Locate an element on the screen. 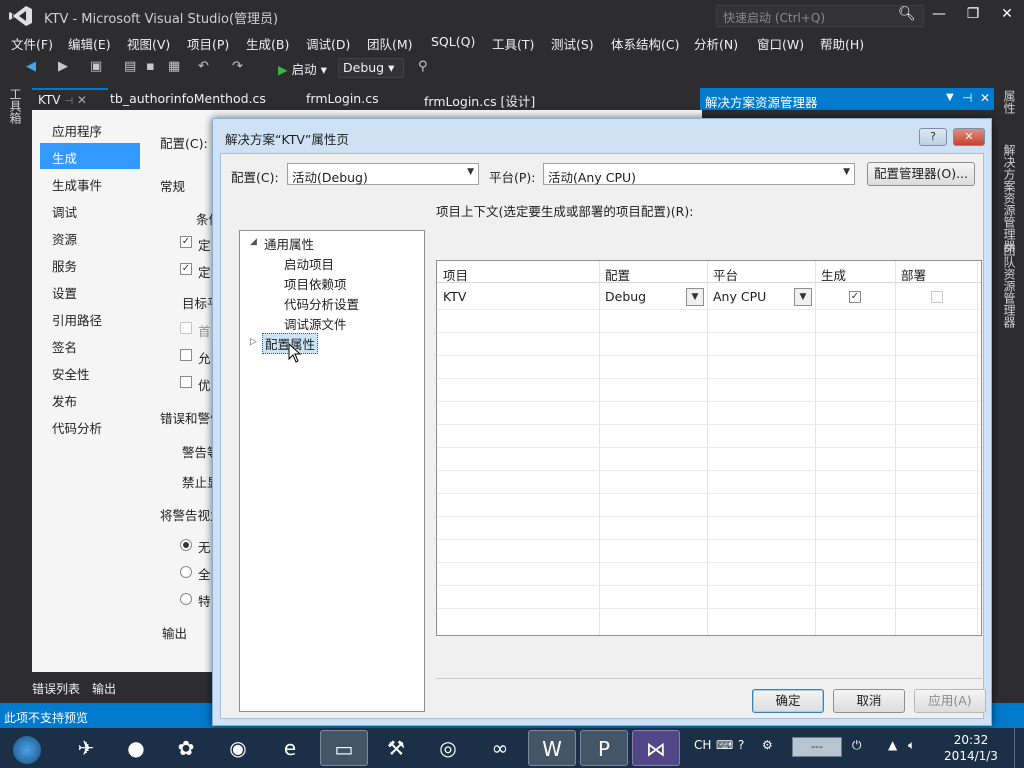  taskbar-word-icon: W is located at coordinates (552, 748).